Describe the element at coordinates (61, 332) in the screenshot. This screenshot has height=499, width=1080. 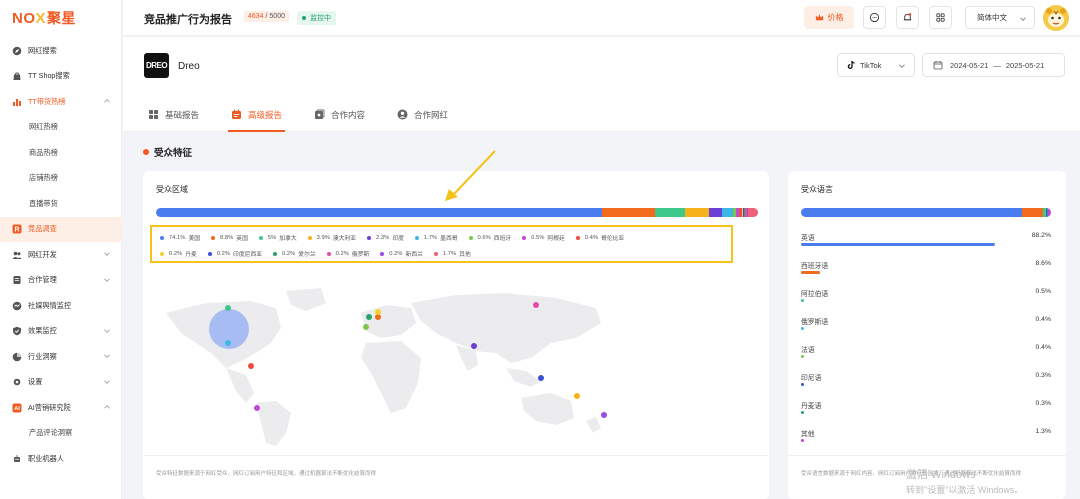
I see `sidebar-item: 效果监控` at that location.